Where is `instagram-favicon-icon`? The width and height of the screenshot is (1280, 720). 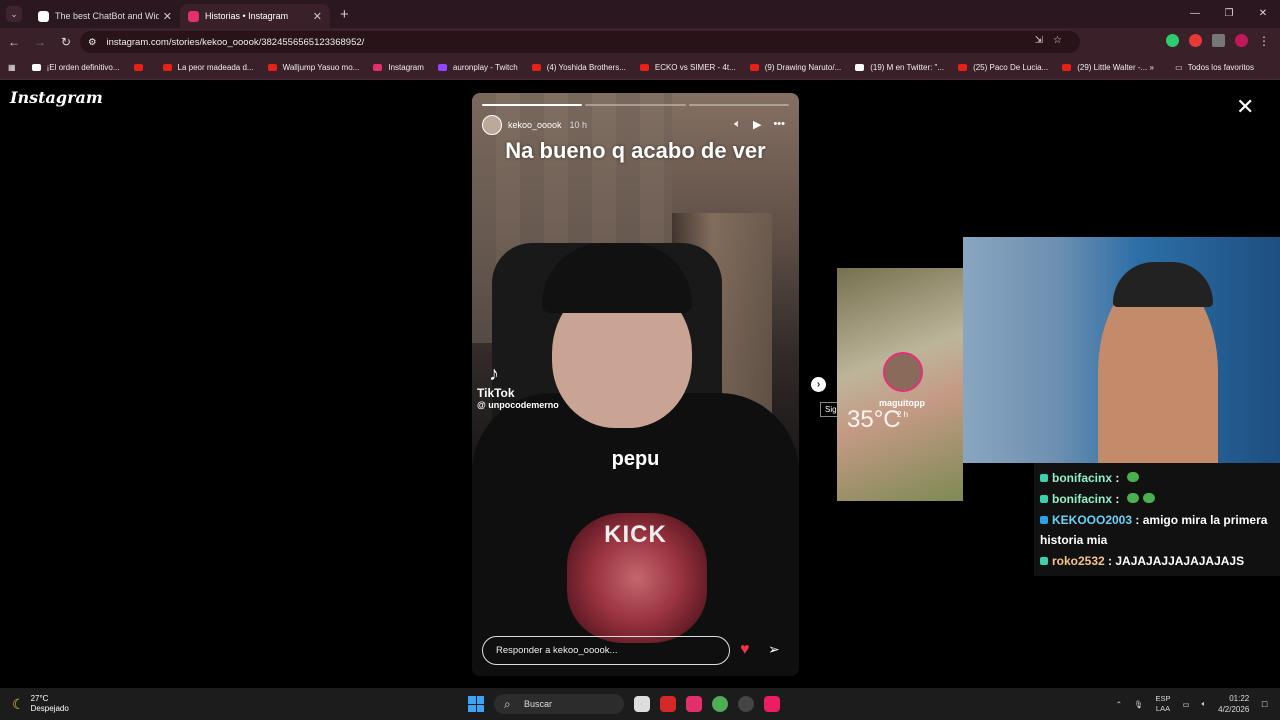 instagram-favicon-icon is located at coordinates (193, 16).